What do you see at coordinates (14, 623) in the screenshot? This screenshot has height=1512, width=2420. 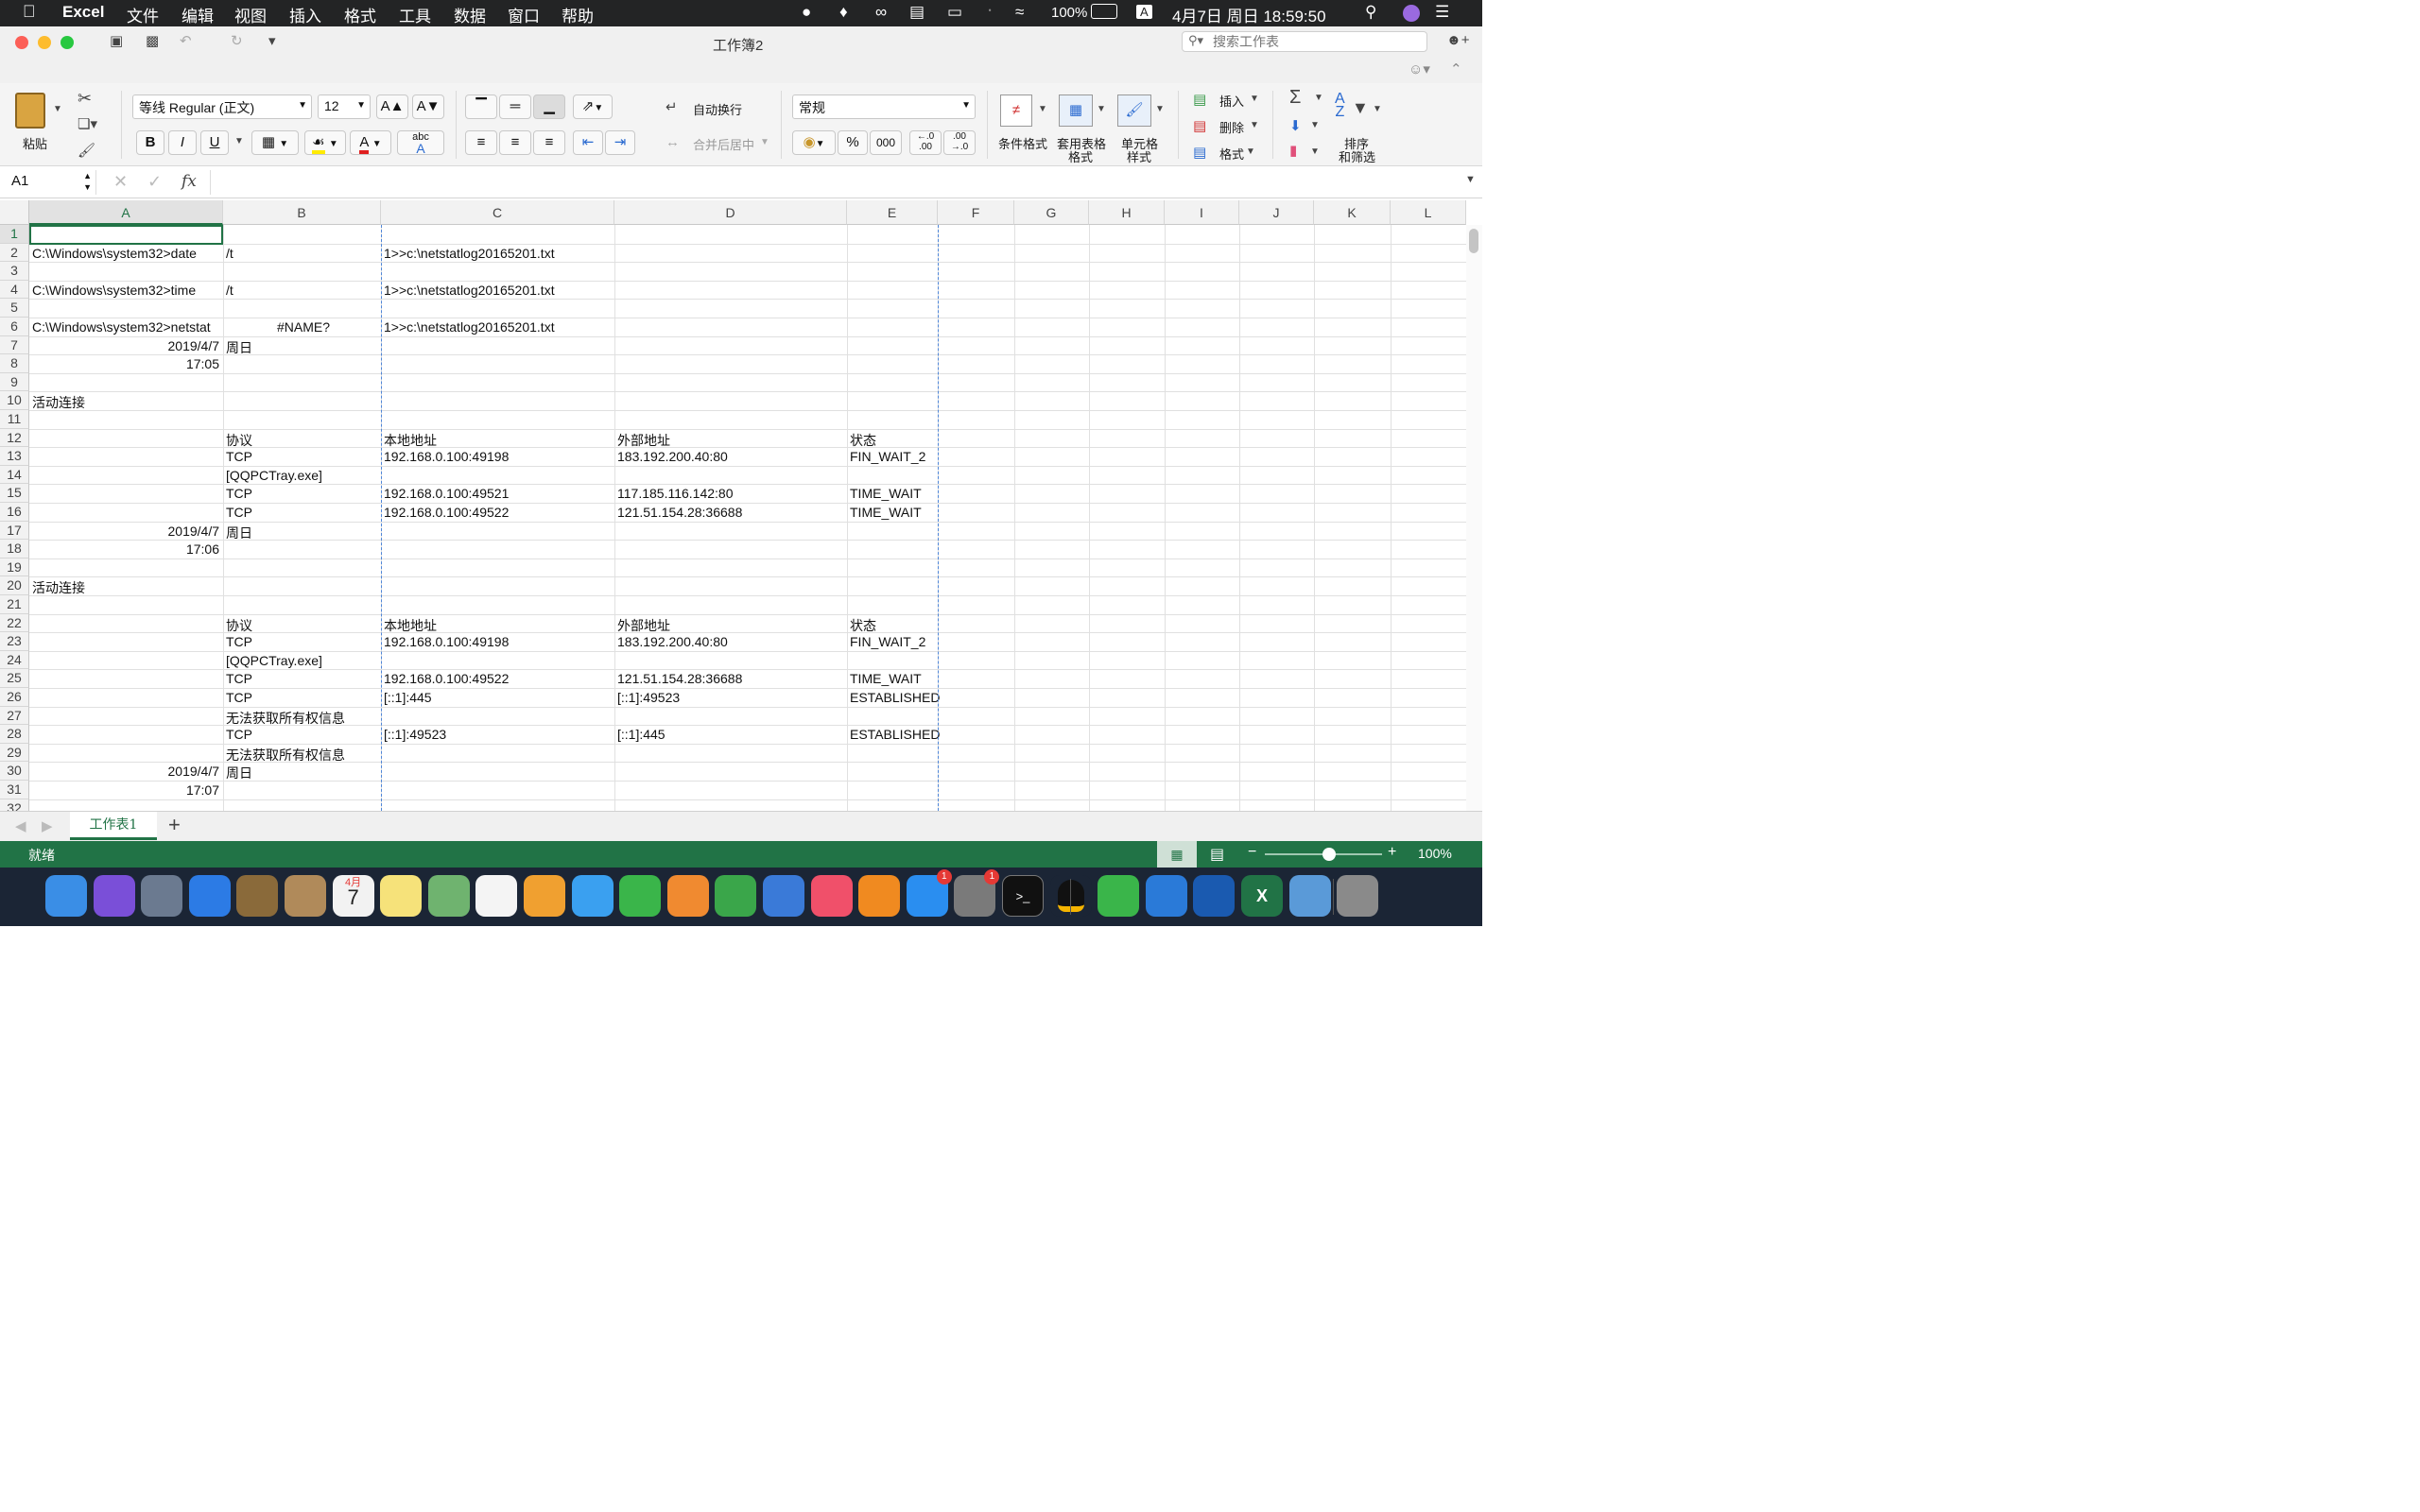 I see `row-header: 22` at bounding box center [14, 623].